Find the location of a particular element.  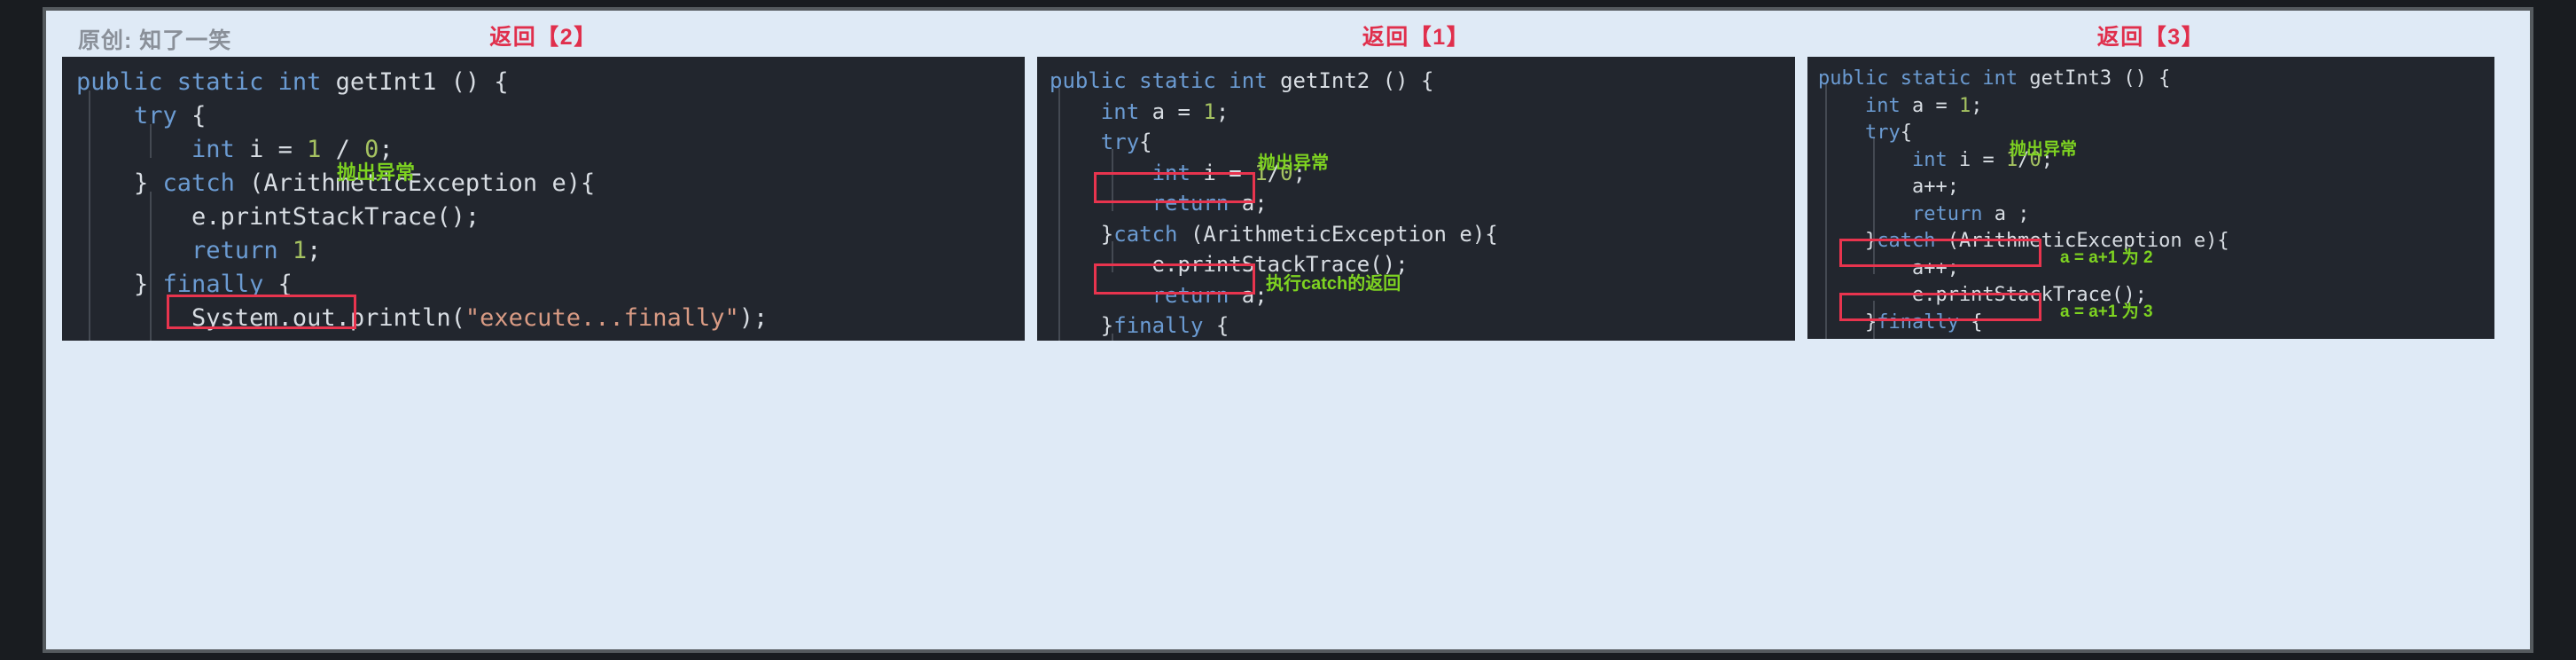

code-line: return a ; is located at coordinates (2150, 215).